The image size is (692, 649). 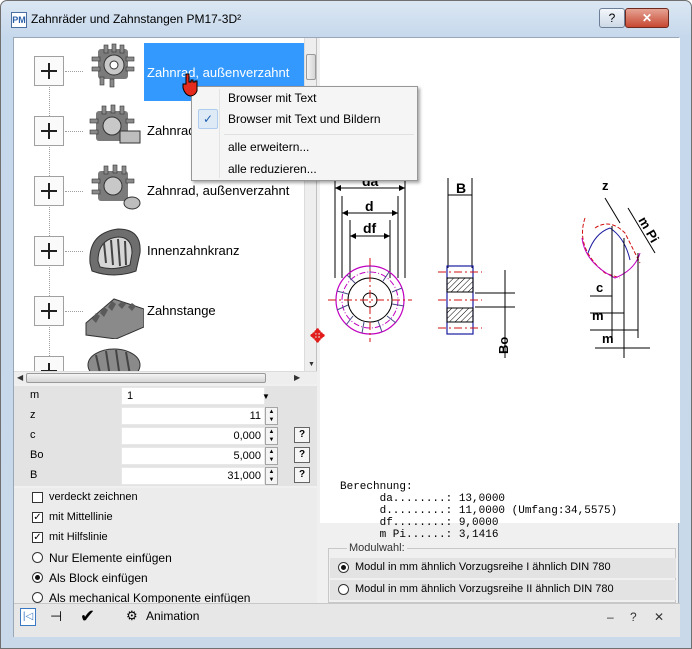 I want to click on animation-icon: ⚙, so click(x=132, y=616).